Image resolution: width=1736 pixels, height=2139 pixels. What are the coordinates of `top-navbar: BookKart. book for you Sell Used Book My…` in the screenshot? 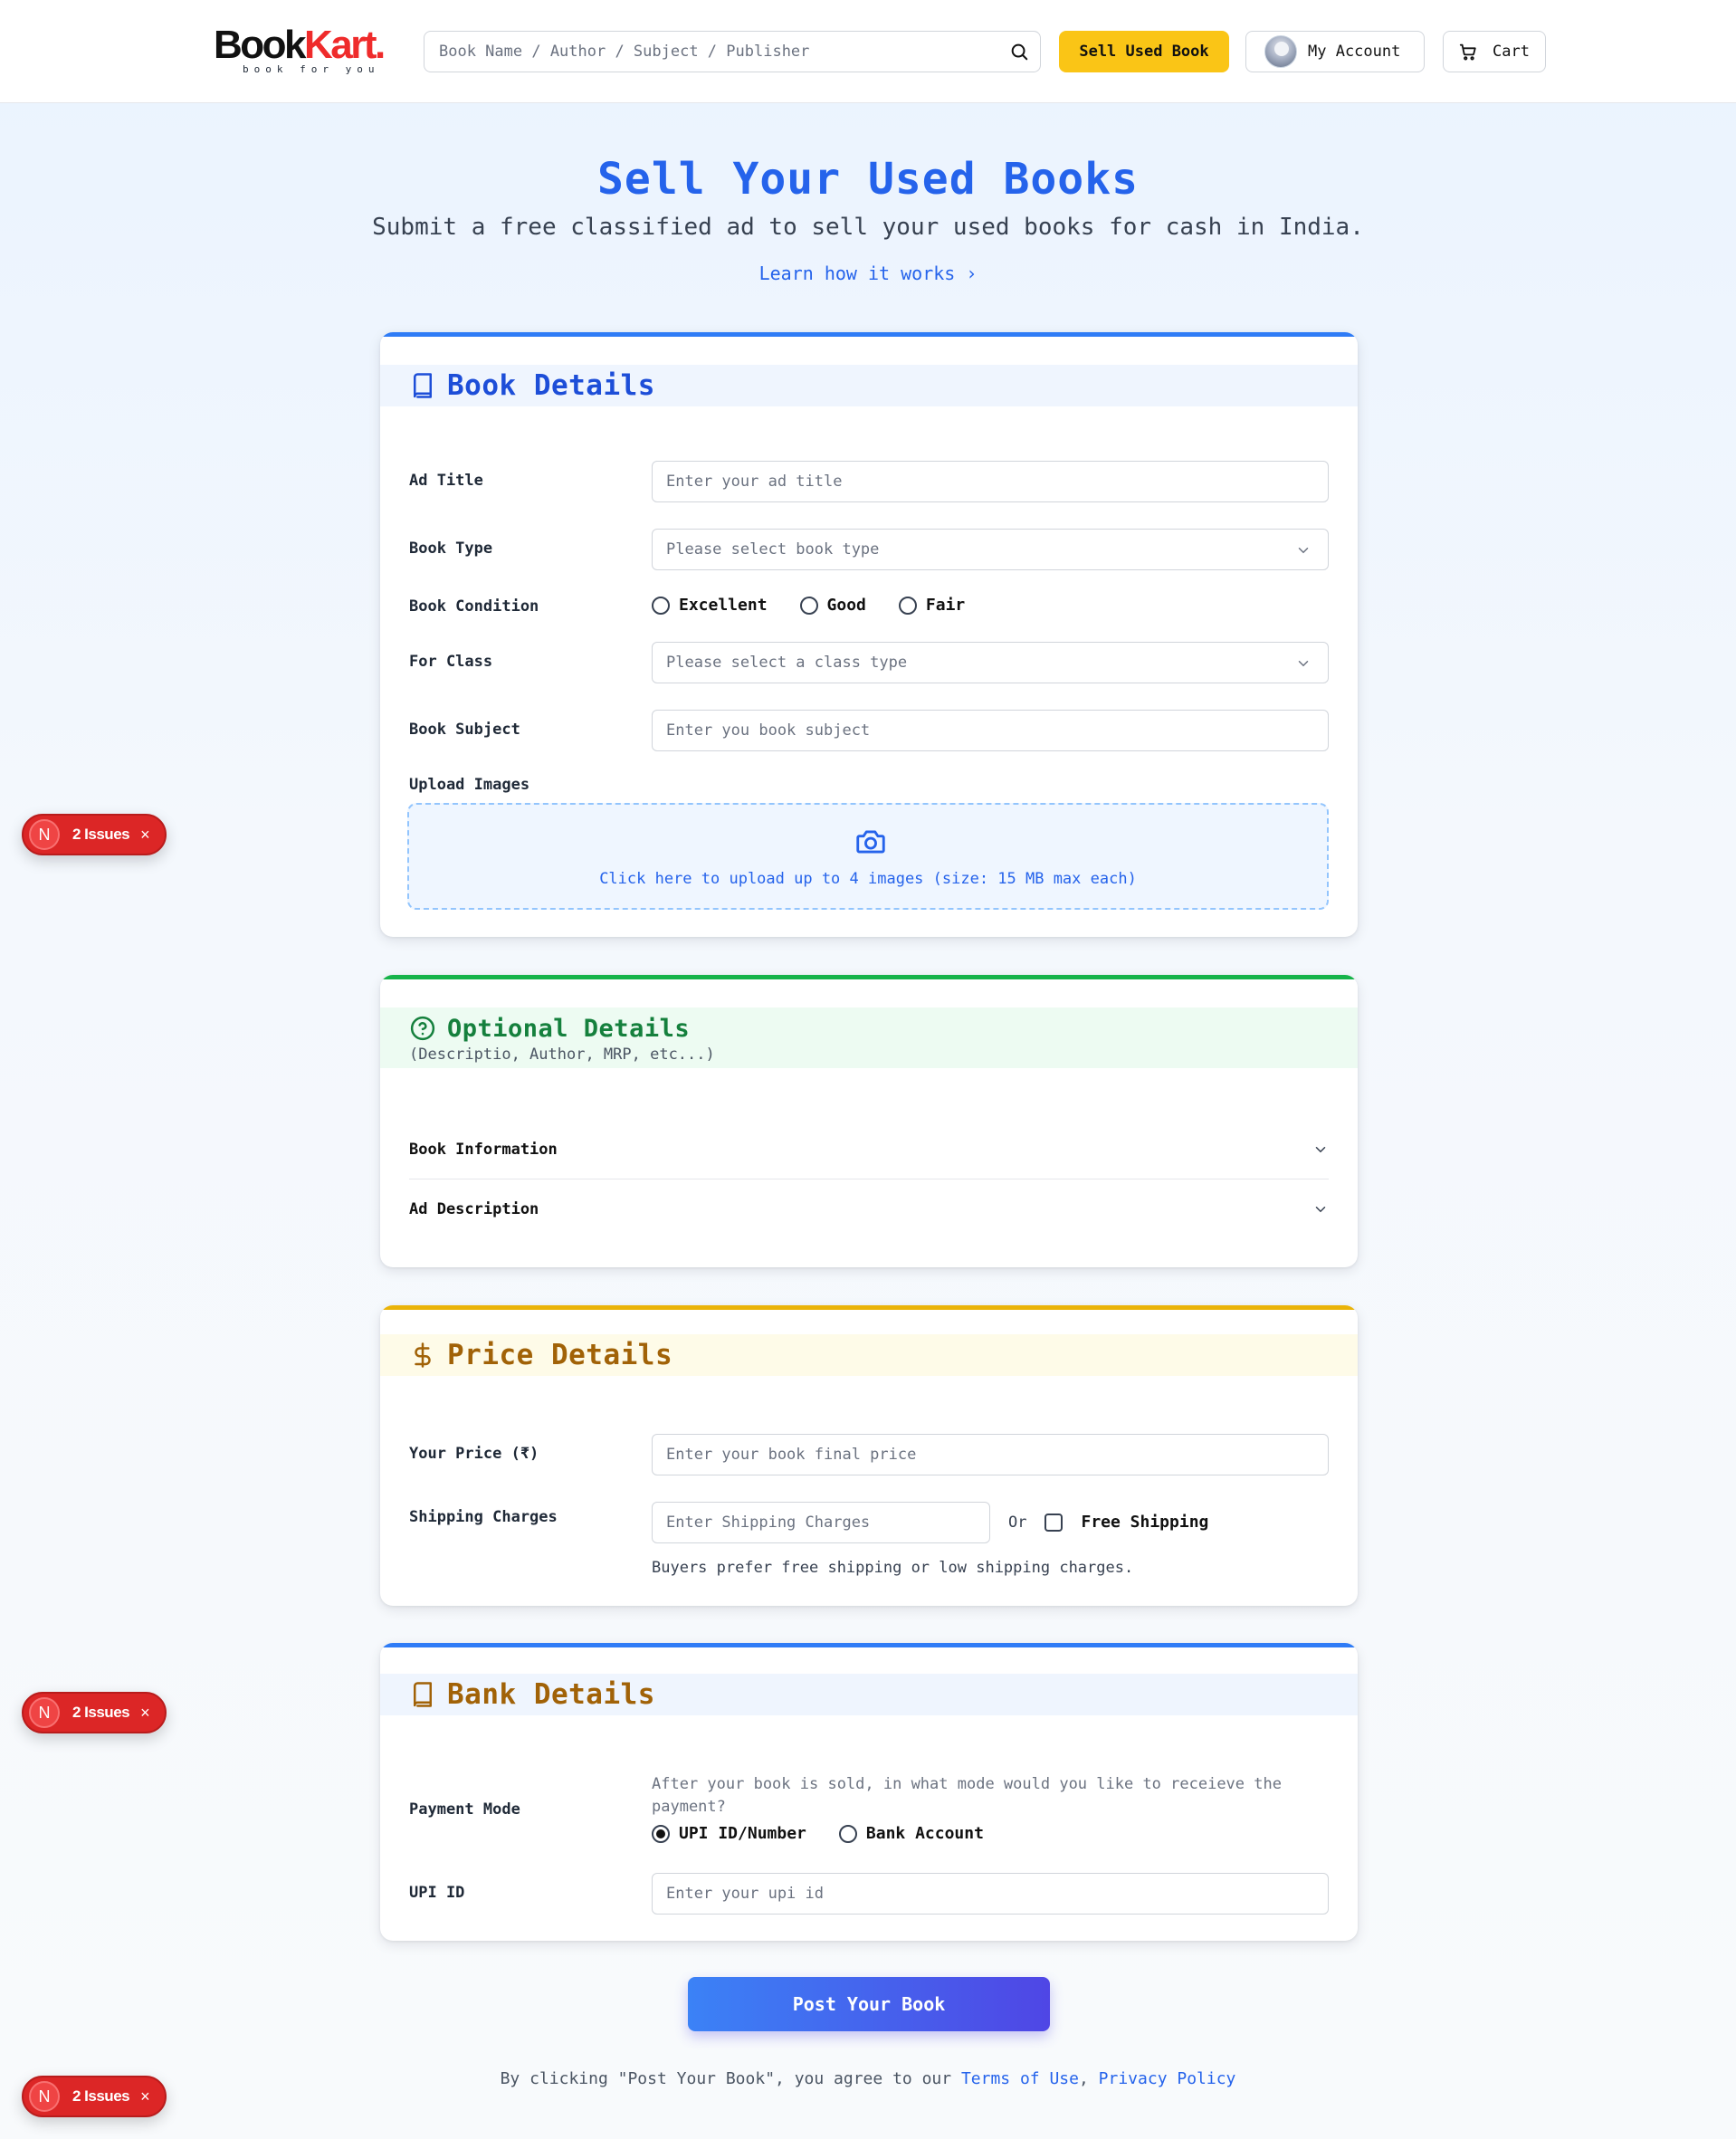 It's located at (868, 51).